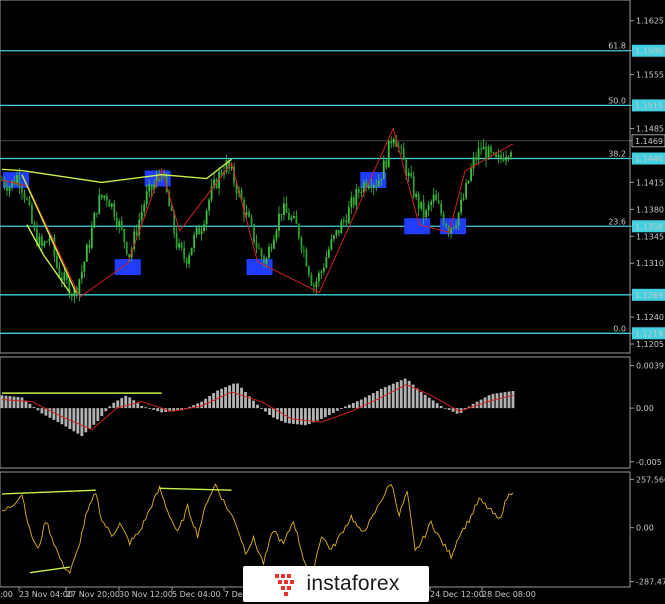 The width and height of the screenshot is (665, 604). I want to click on time-tick-label: 30 Nov 12:00, so click(146, 594).